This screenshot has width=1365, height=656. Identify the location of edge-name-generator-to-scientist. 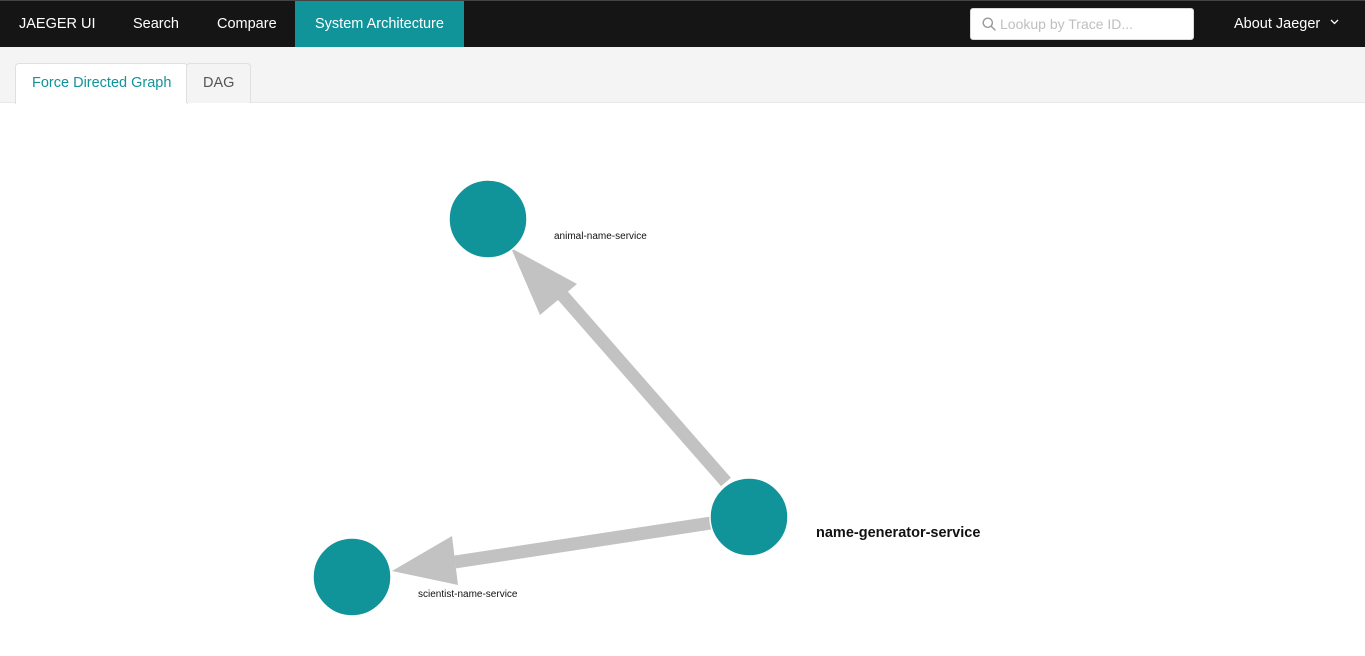
(552, 550).